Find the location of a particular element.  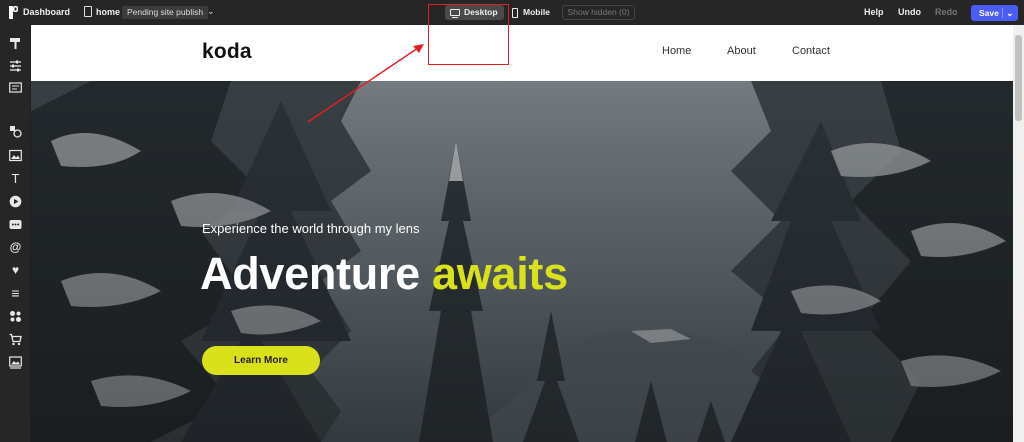

paint-roller-icon is located at coordinates (15, 43).